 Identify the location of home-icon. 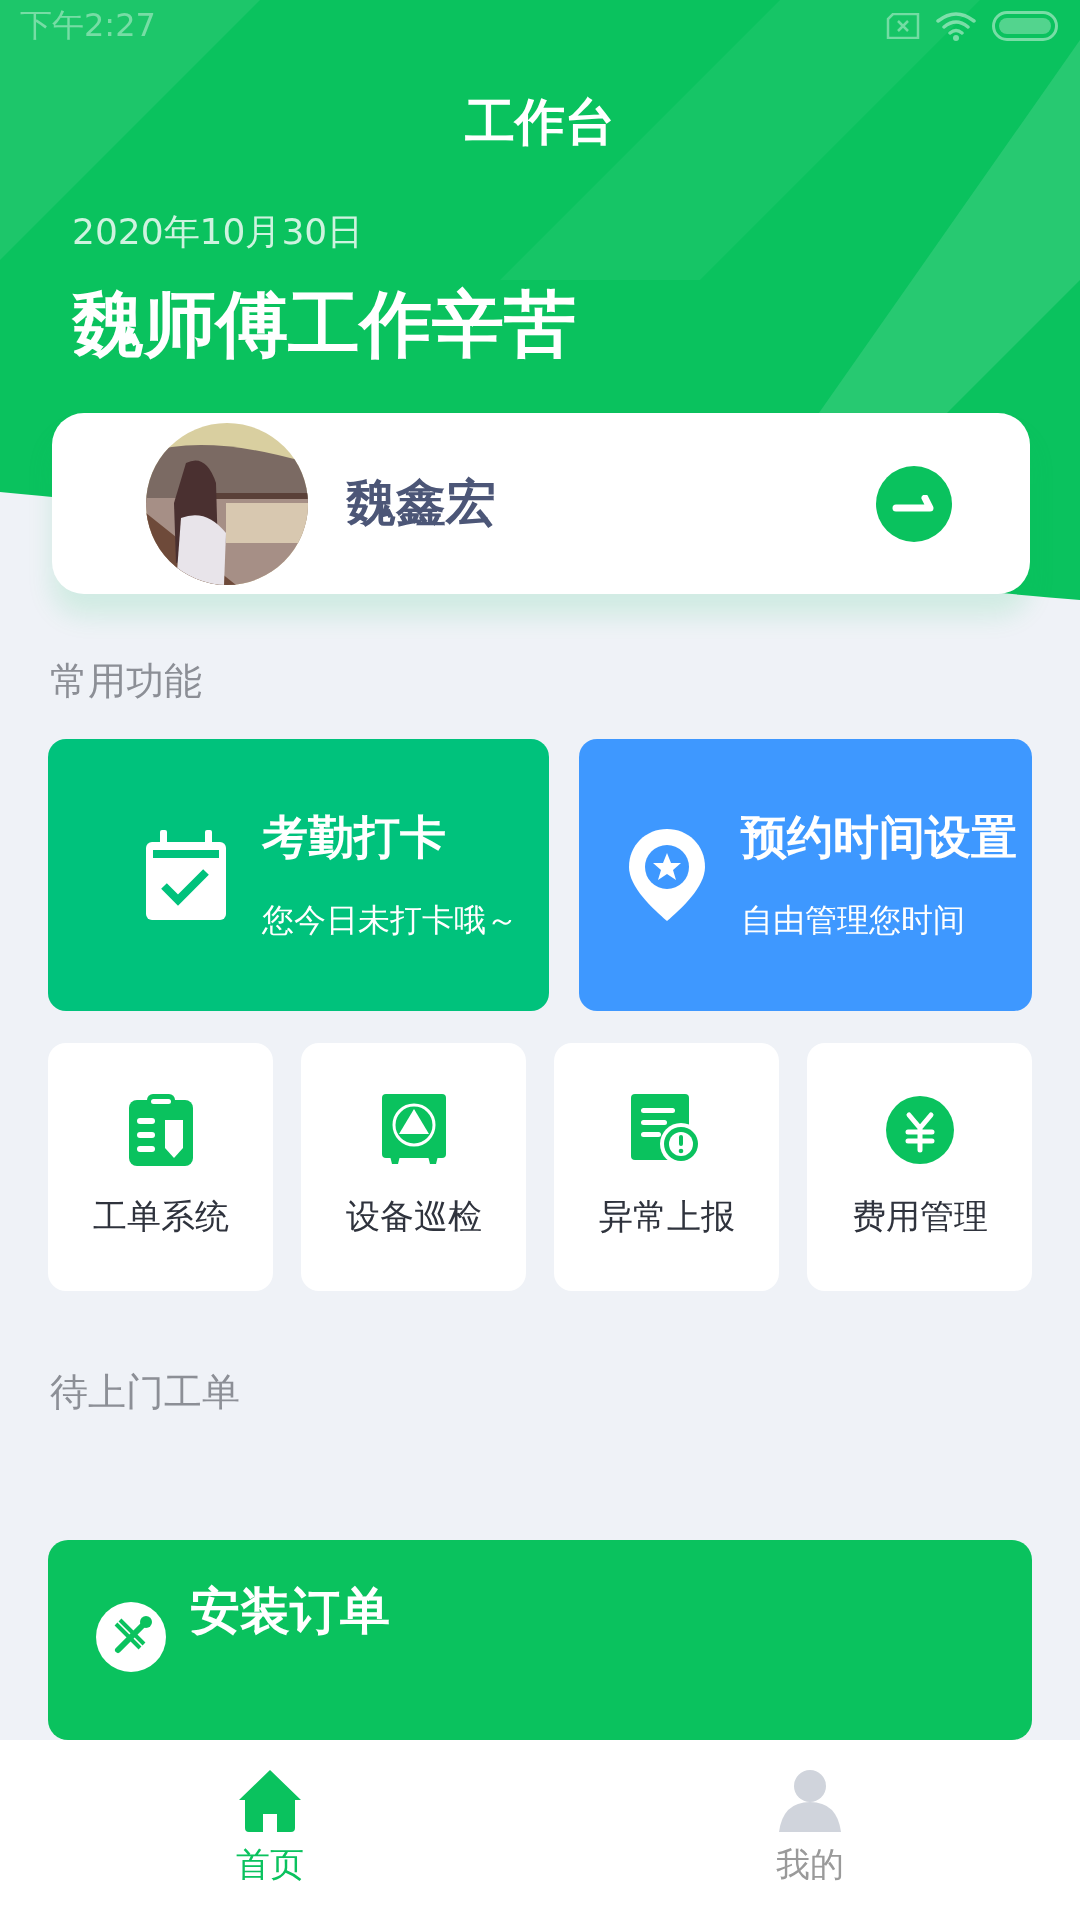
(270, 1801).